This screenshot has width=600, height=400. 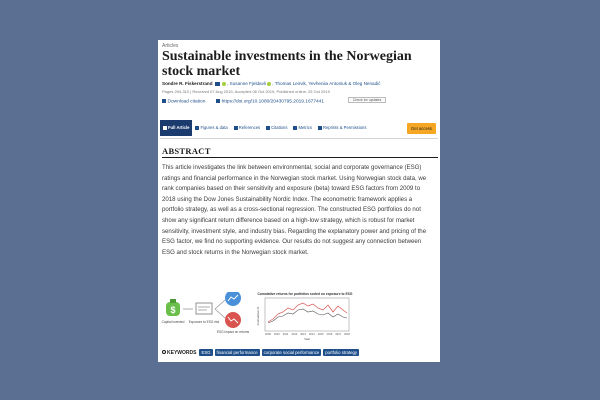 I want to click on scale-icon, so click(x=204, y=308).